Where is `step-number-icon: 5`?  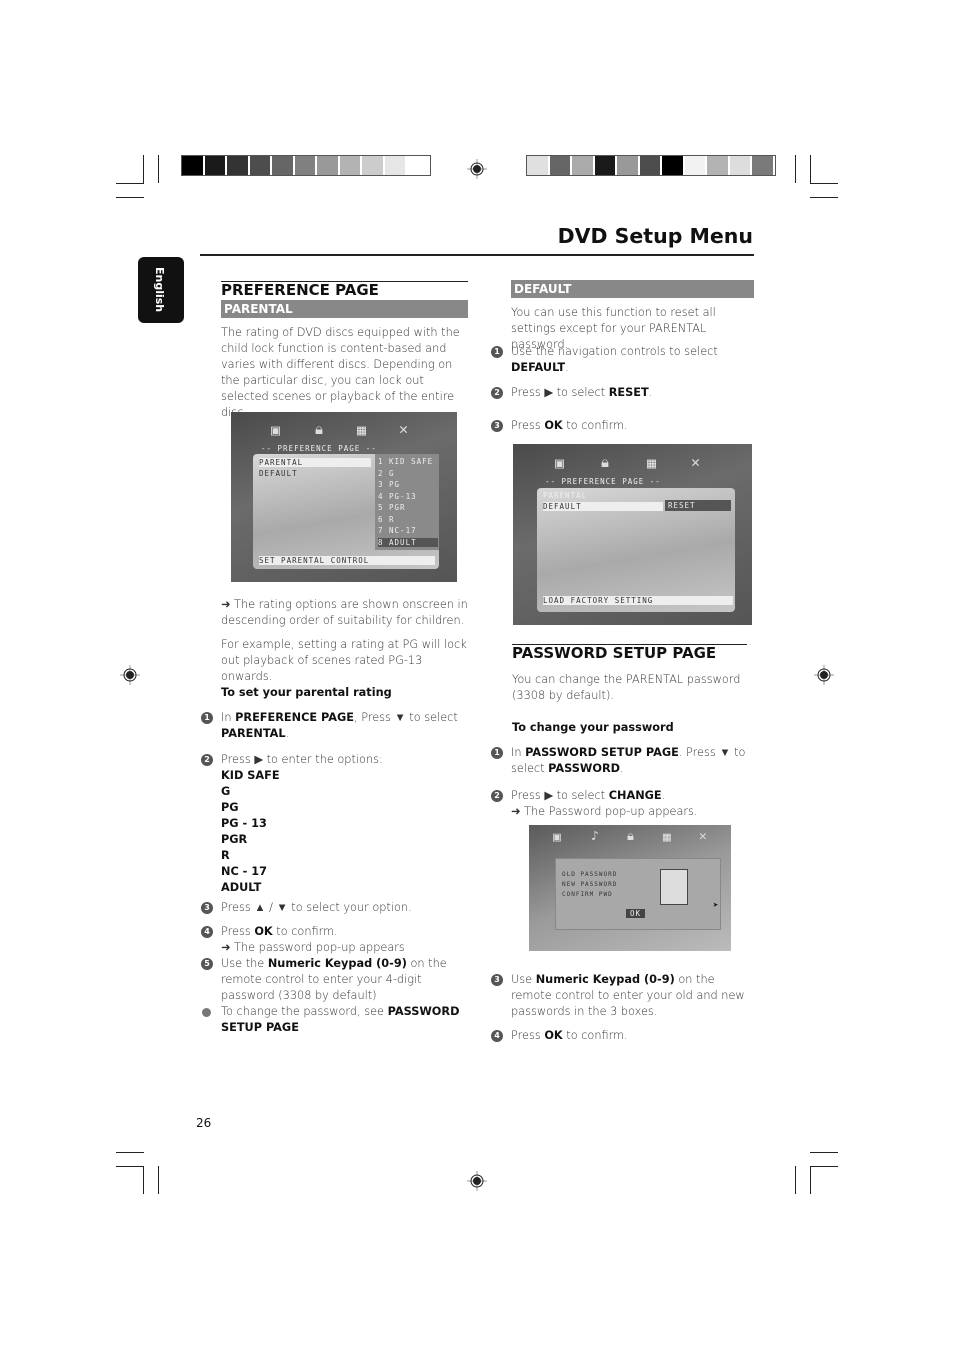 step-number-icon: 5 is located at coordinates (207, 964).